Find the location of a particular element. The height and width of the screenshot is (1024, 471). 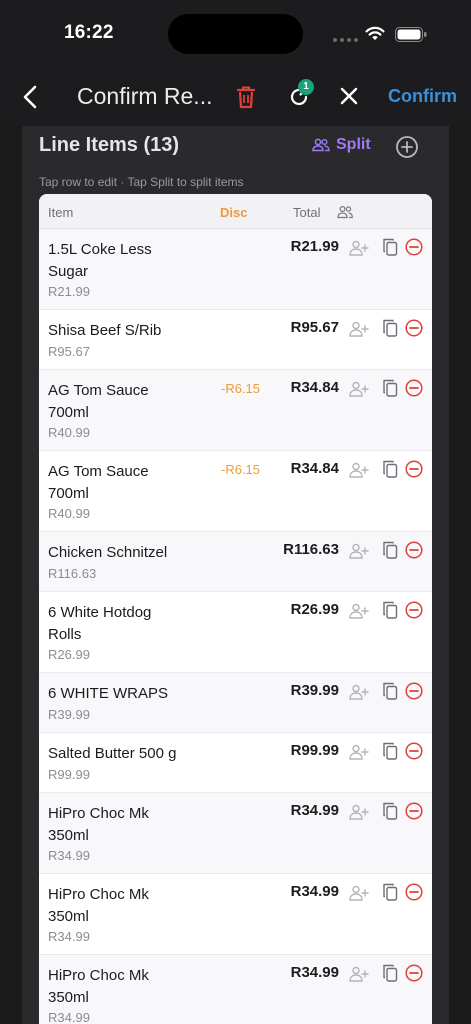

status-bar: 16:22 is located at coordinates (235, 35).